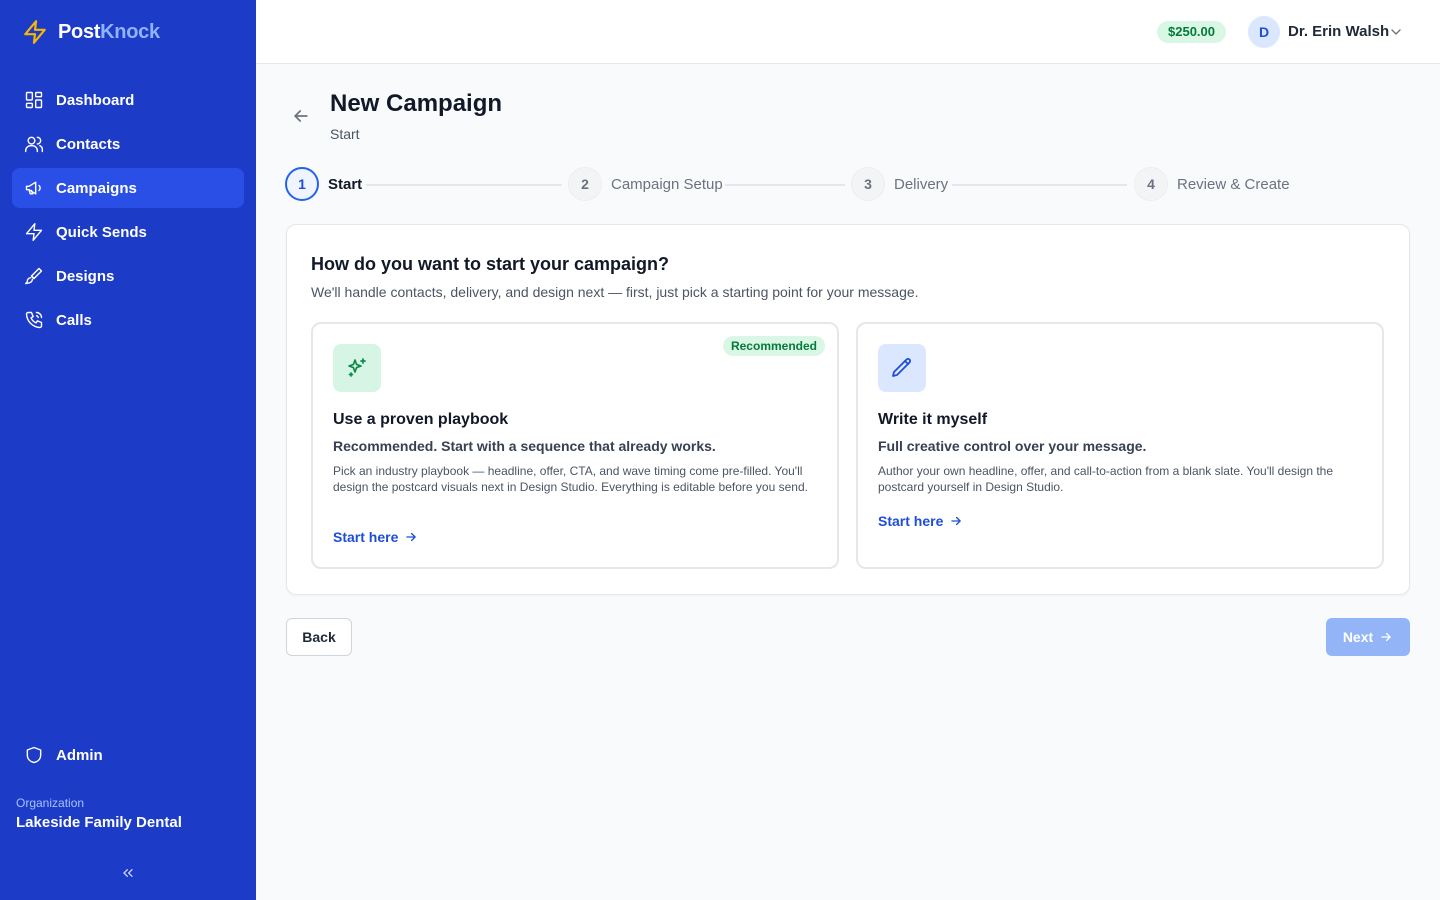 This screenshot has height=900, width=1440. What do you see at coordinates (128, 144) in the screenshot?
I see `sidebar-item-contacts: Contacts` at bounding box center [128, 144].